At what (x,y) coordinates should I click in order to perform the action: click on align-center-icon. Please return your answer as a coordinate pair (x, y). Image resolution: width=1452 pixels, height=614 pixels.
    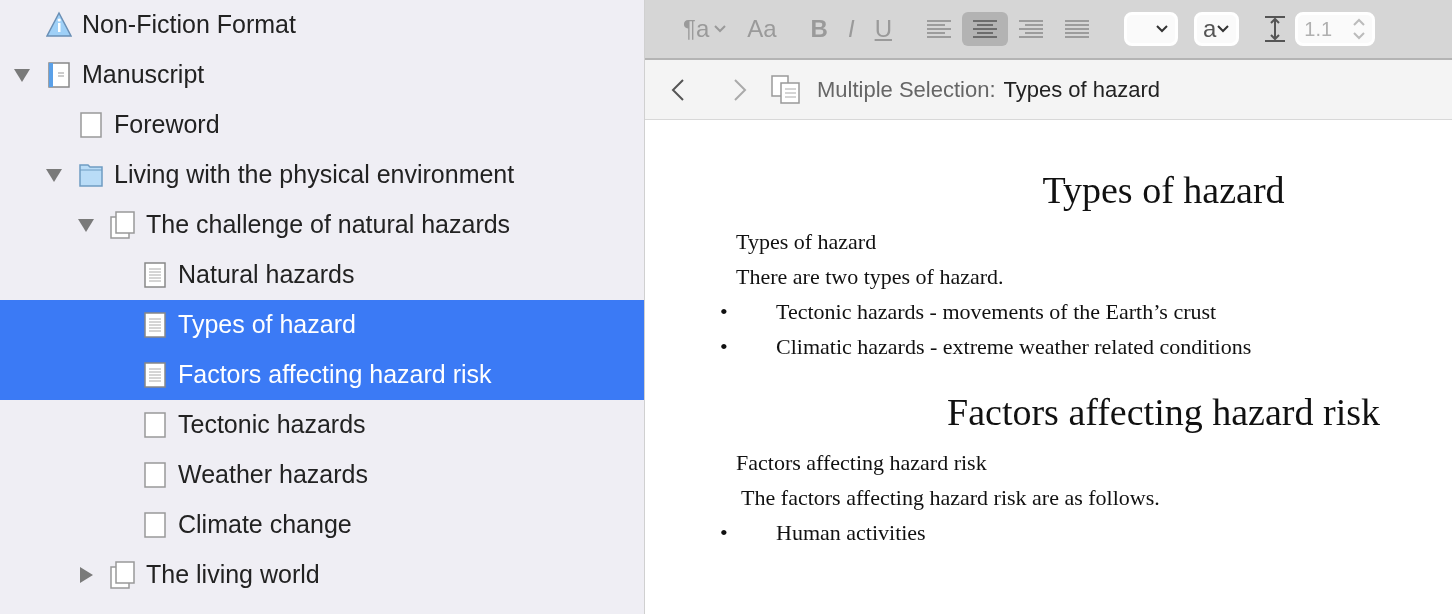
    Looking at the image, I should click on (984, 29).